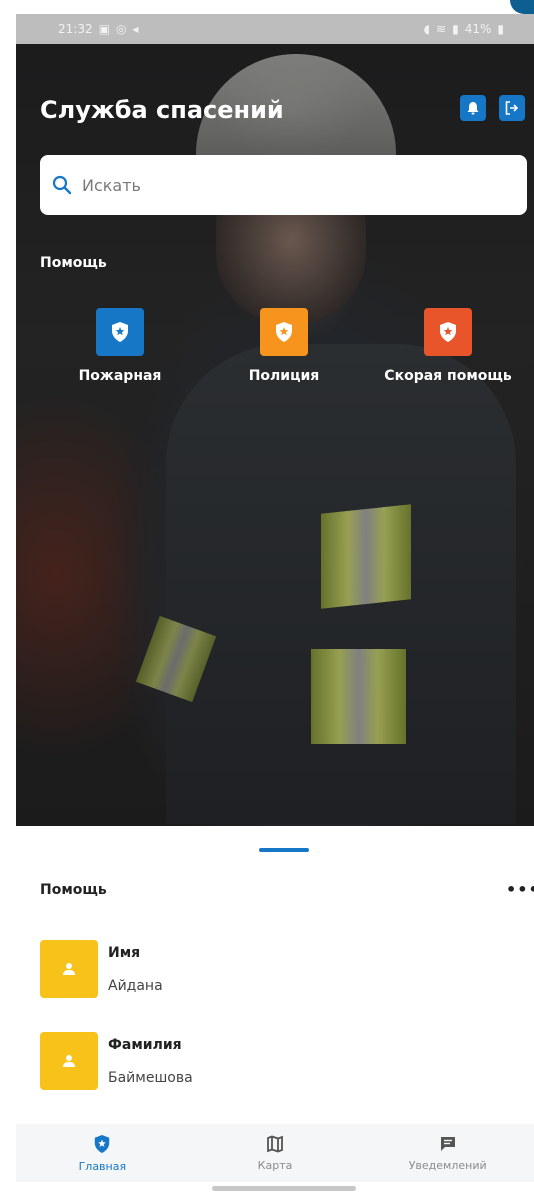  What do you see at coordinates (104, 29) in the screenshot?
I see `gallery-icon: ▣` at bounding box center [104, 29].